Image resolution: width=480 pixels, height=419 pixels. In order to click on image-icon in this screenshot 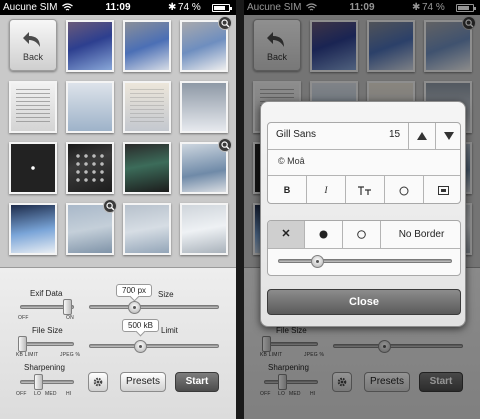, I will do `click(443, 190)`.